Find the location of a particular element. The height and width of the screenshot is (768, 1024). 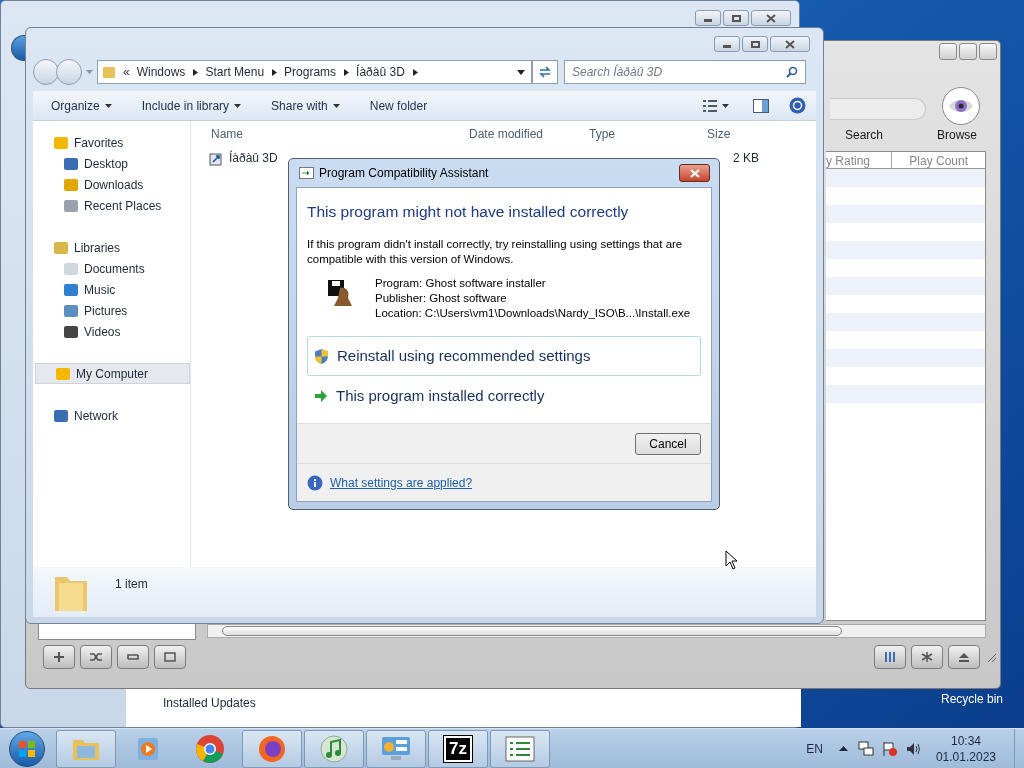

nav-item: Music is located at coordinates (111, 289).